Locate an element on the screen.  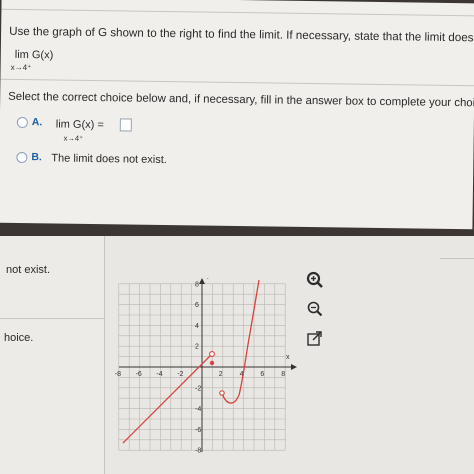
x-tick-label: 6 is located at coordinates (262, 374).